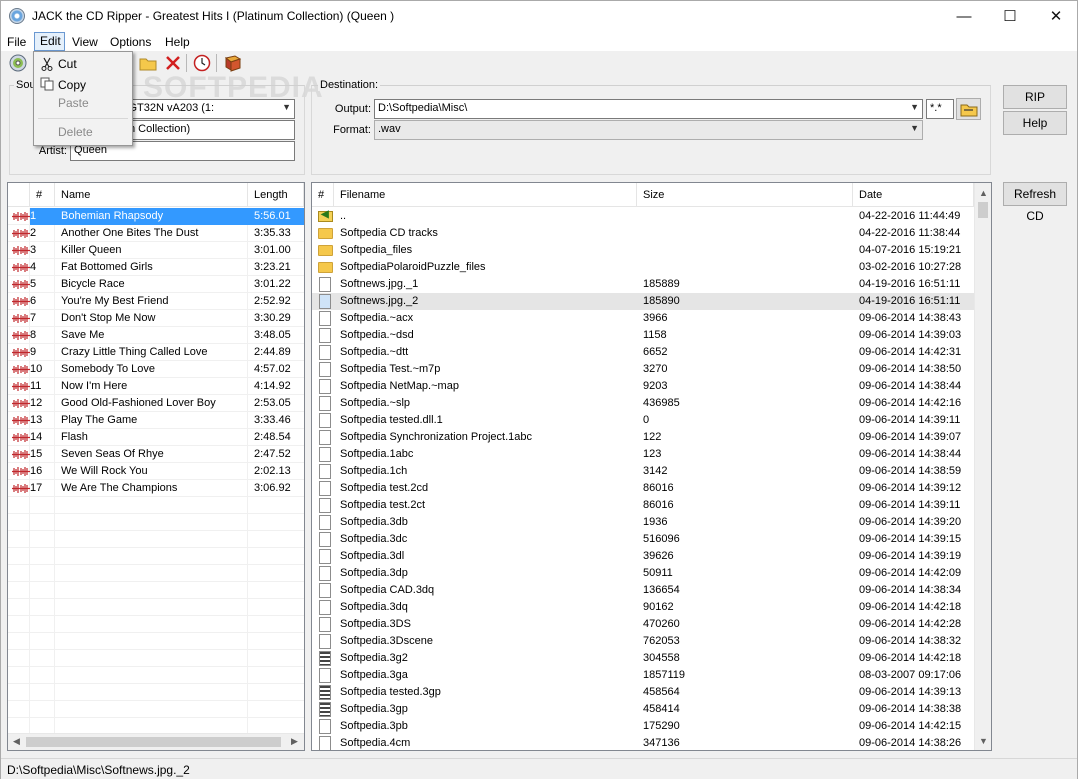 Image resolution: width=1078 pixels, height=779 pixels. Describe the element at coordinates (151, 195) in the screenshot. I see `header-name: Name` at that location.